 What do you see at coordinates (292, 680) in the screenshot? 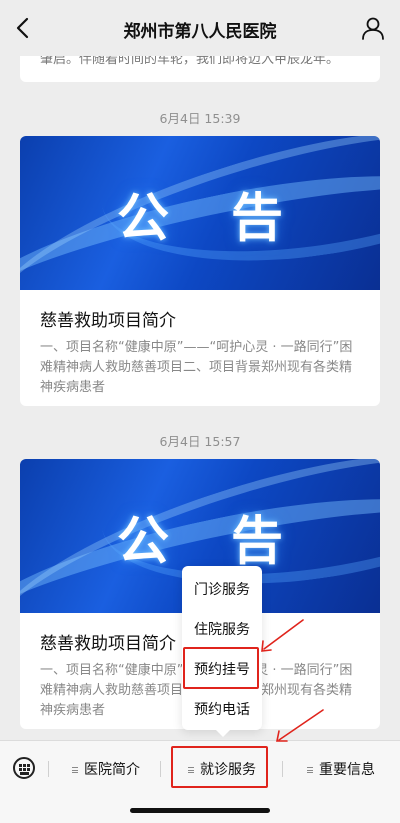
I see `annotation-arrows` at bounding box center [292, 680].